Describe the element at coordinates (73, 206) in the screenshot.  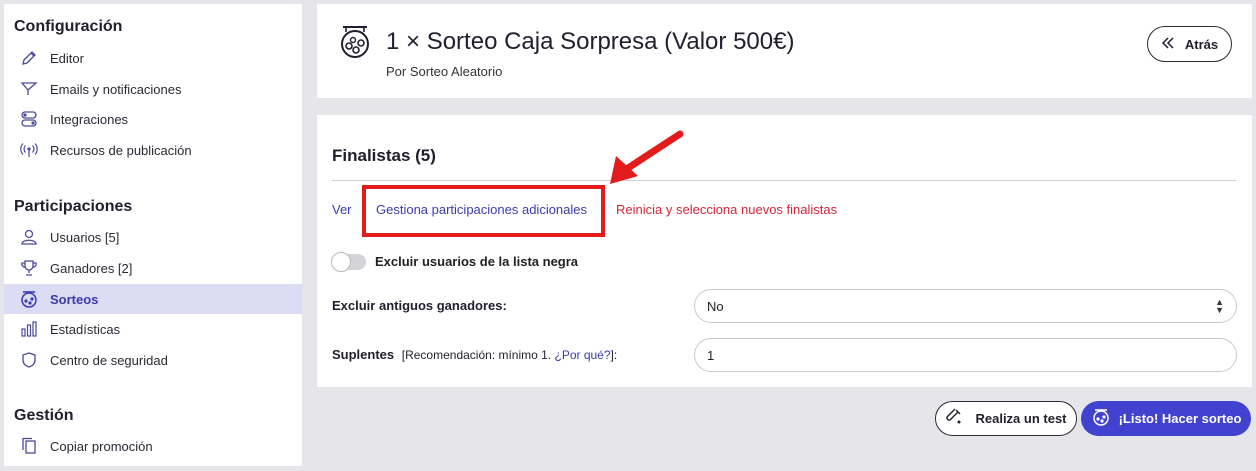
I see `section-title-participaciones: Participaciones` at that location.